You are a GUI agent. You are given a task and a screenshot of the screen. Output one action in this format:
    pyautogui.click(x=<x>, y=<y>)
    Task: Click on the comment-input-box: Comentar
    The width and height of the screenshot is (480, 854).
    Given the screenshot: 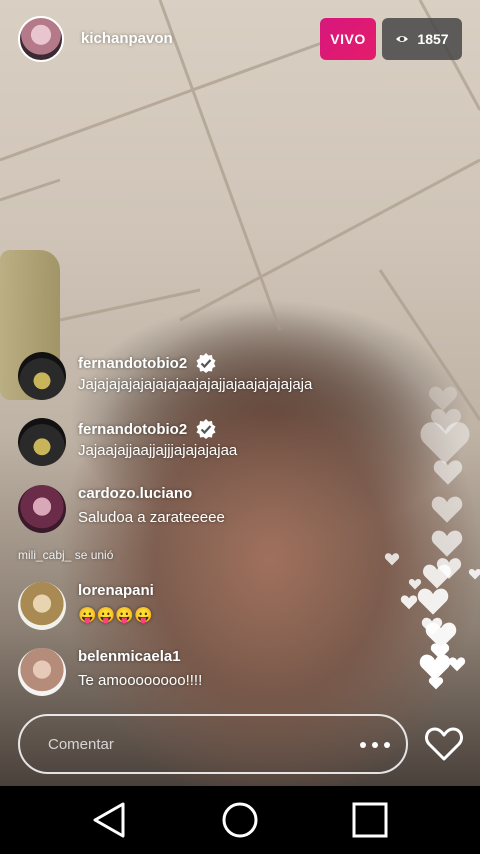 What is the action you would take?
    pyautogui.click(x=213, y=744)
    